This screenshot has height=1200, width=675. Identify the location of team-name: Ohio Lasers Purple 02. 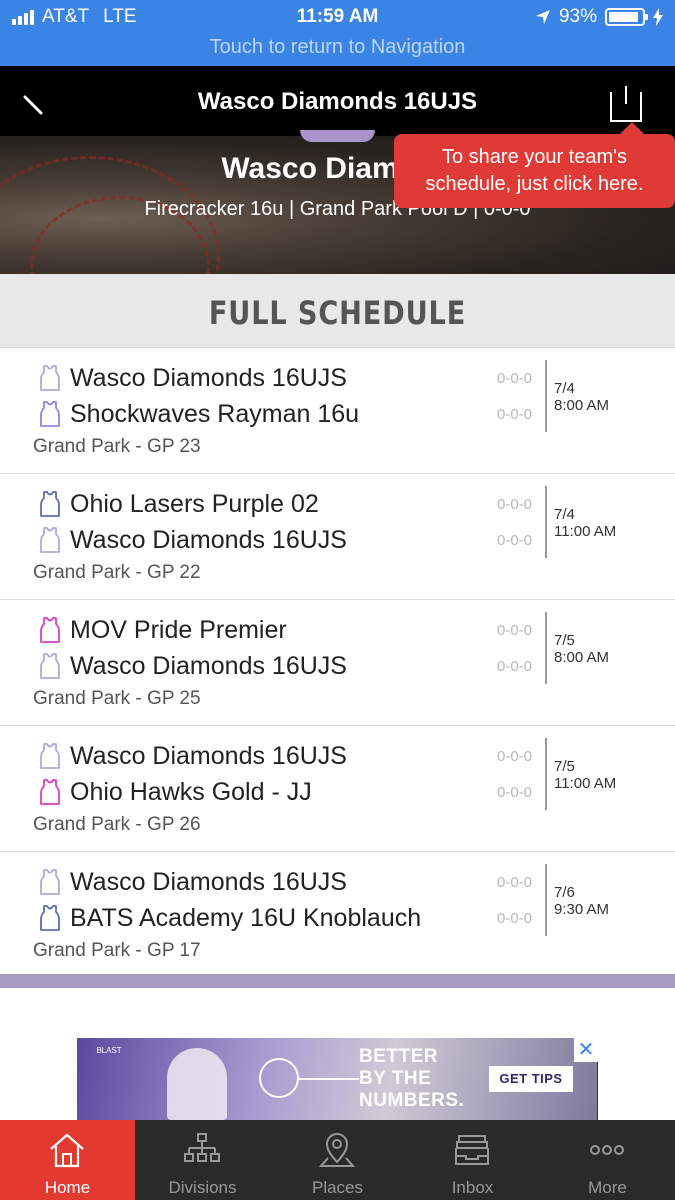
(194, 503).